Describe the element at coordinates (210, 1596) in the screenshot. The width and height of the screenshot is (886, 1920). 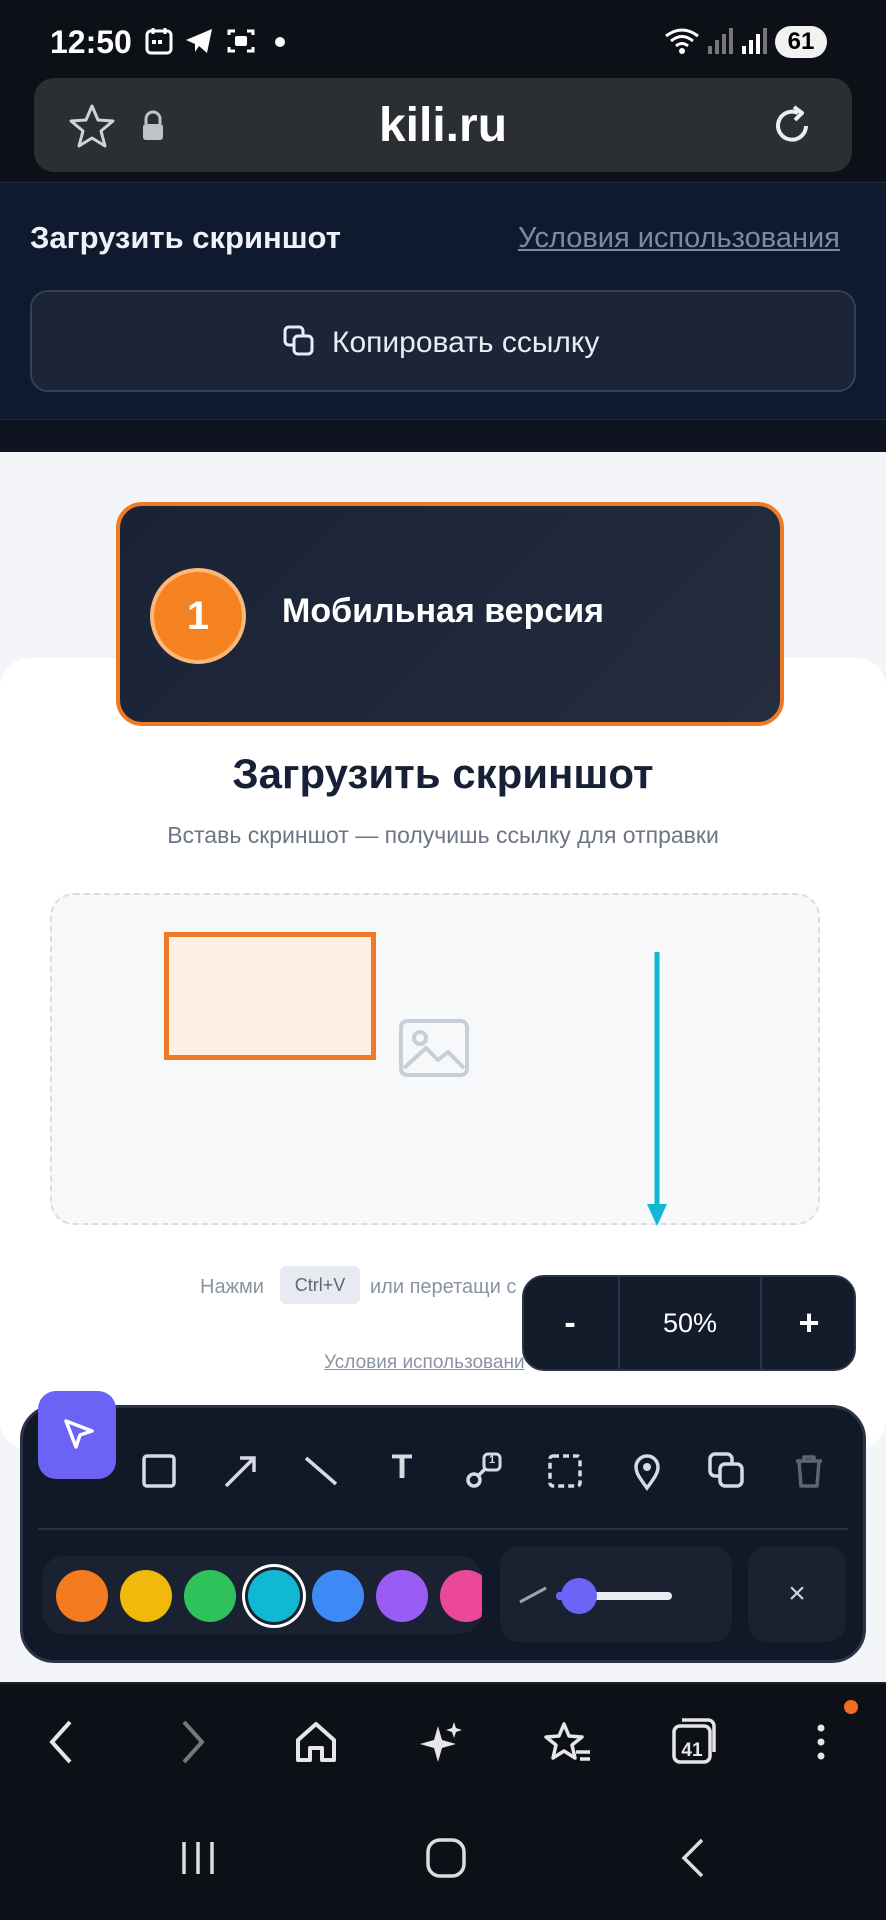
I see `color-swatch-green` at that location.